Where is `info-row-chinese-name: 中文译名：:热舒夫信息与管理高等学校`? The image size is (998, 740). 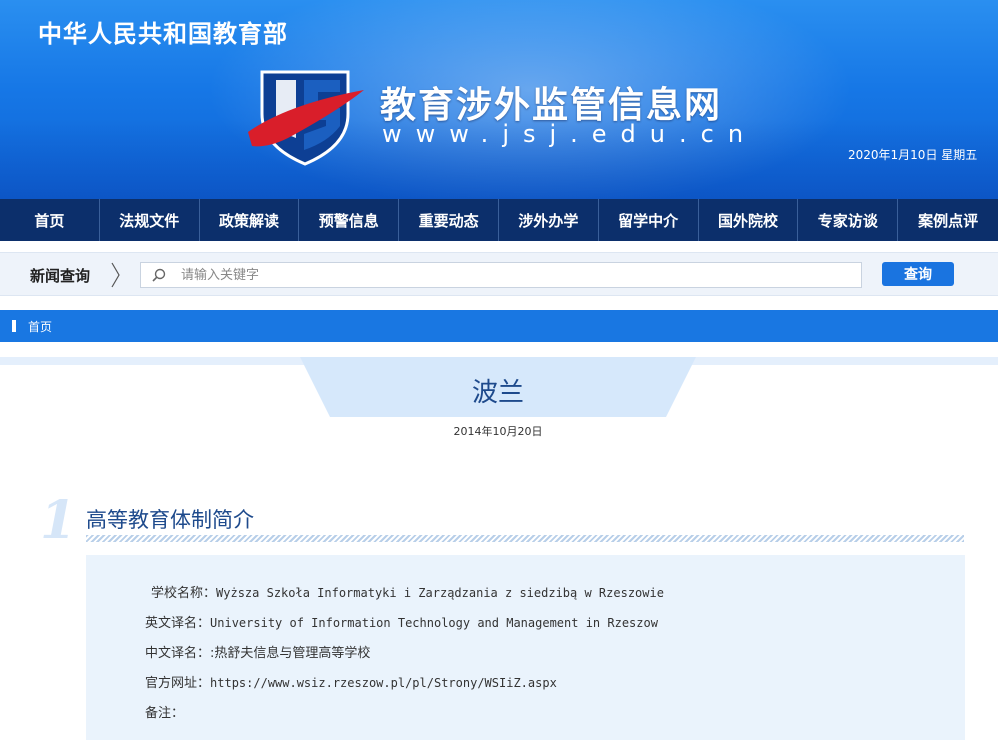 info-row-chinese-name: 中文译名：:热舒夫信息与管理高等学校 is located at coordinates (257, 651).